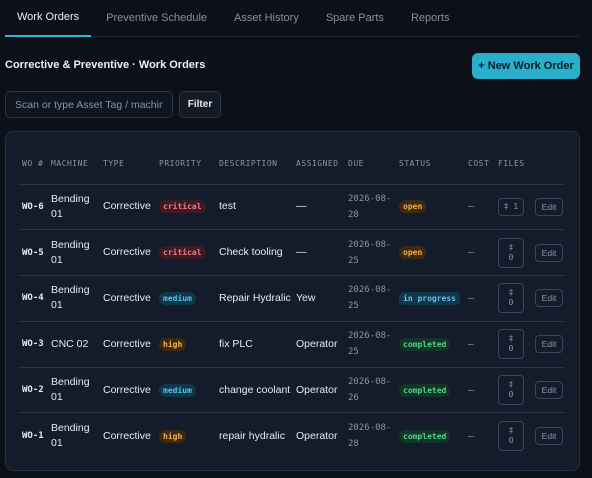 Image resolution: width=592 pixels, height=478 pixels. I want to click on tab-preventive-schedule: Preventive Schedule, so click(156, 18).